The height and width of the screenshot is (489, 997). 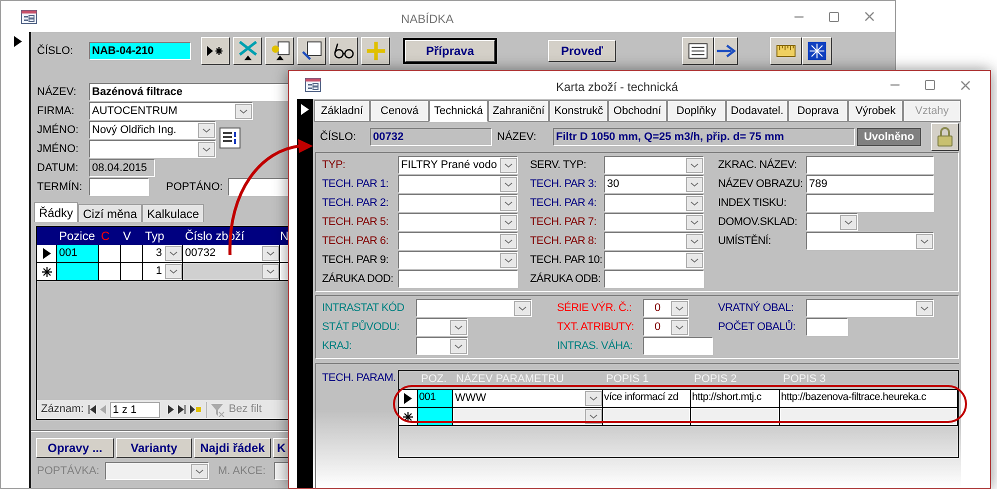 What do you see at coordinates (458, 111) in the screenshot?
I see `tab: Technická` at bounding box center [458, 111].